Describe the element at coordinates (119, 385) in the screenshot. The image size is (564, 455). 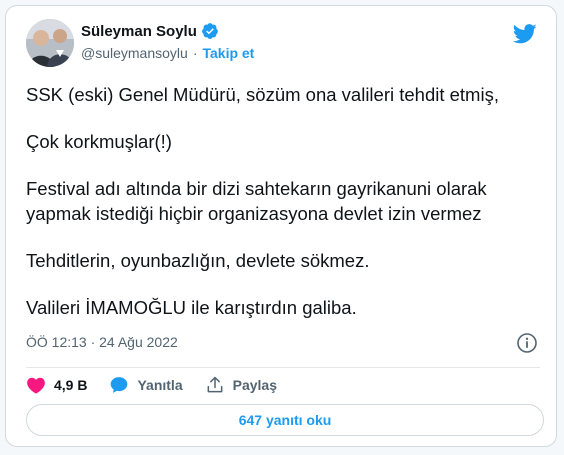
I see `reply-bubble-icon` at that location.